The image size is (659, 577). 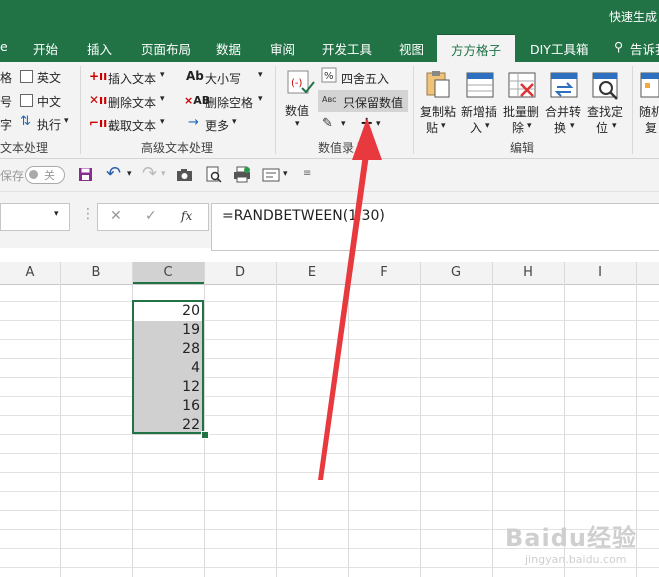 What do you see at coordinates (576, 559) in the screenshot?
I see `watermark-url: jingyan.baidu.com` at bounding box center [576, 559].